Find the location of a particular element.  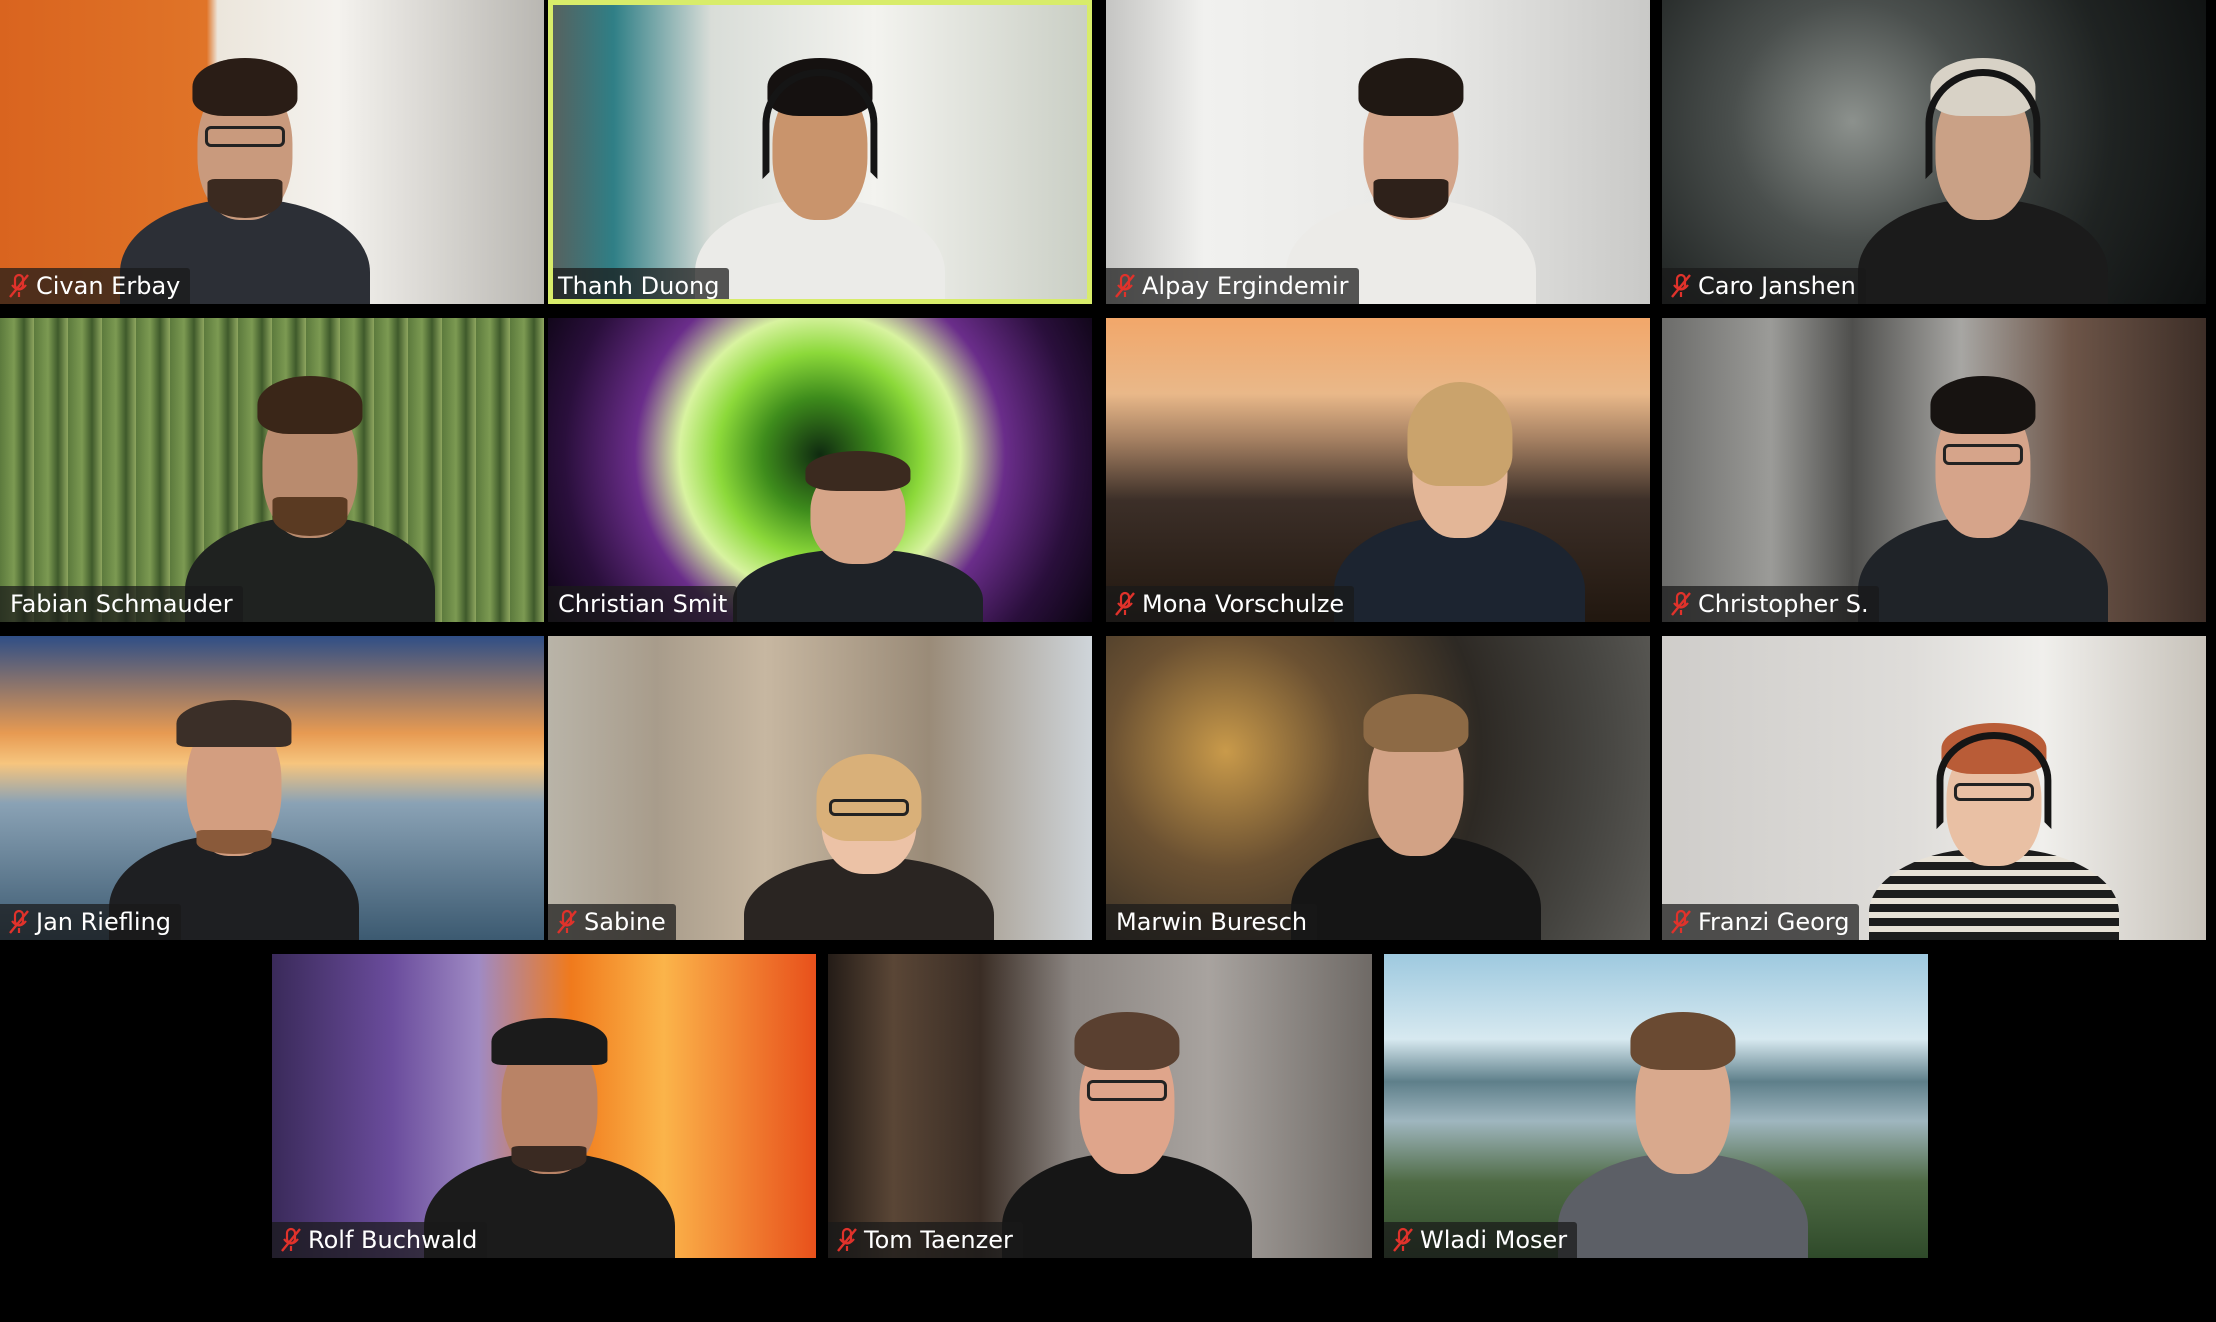

participant-name: Mona Vorschulze is located at coordinates (1243, 604).